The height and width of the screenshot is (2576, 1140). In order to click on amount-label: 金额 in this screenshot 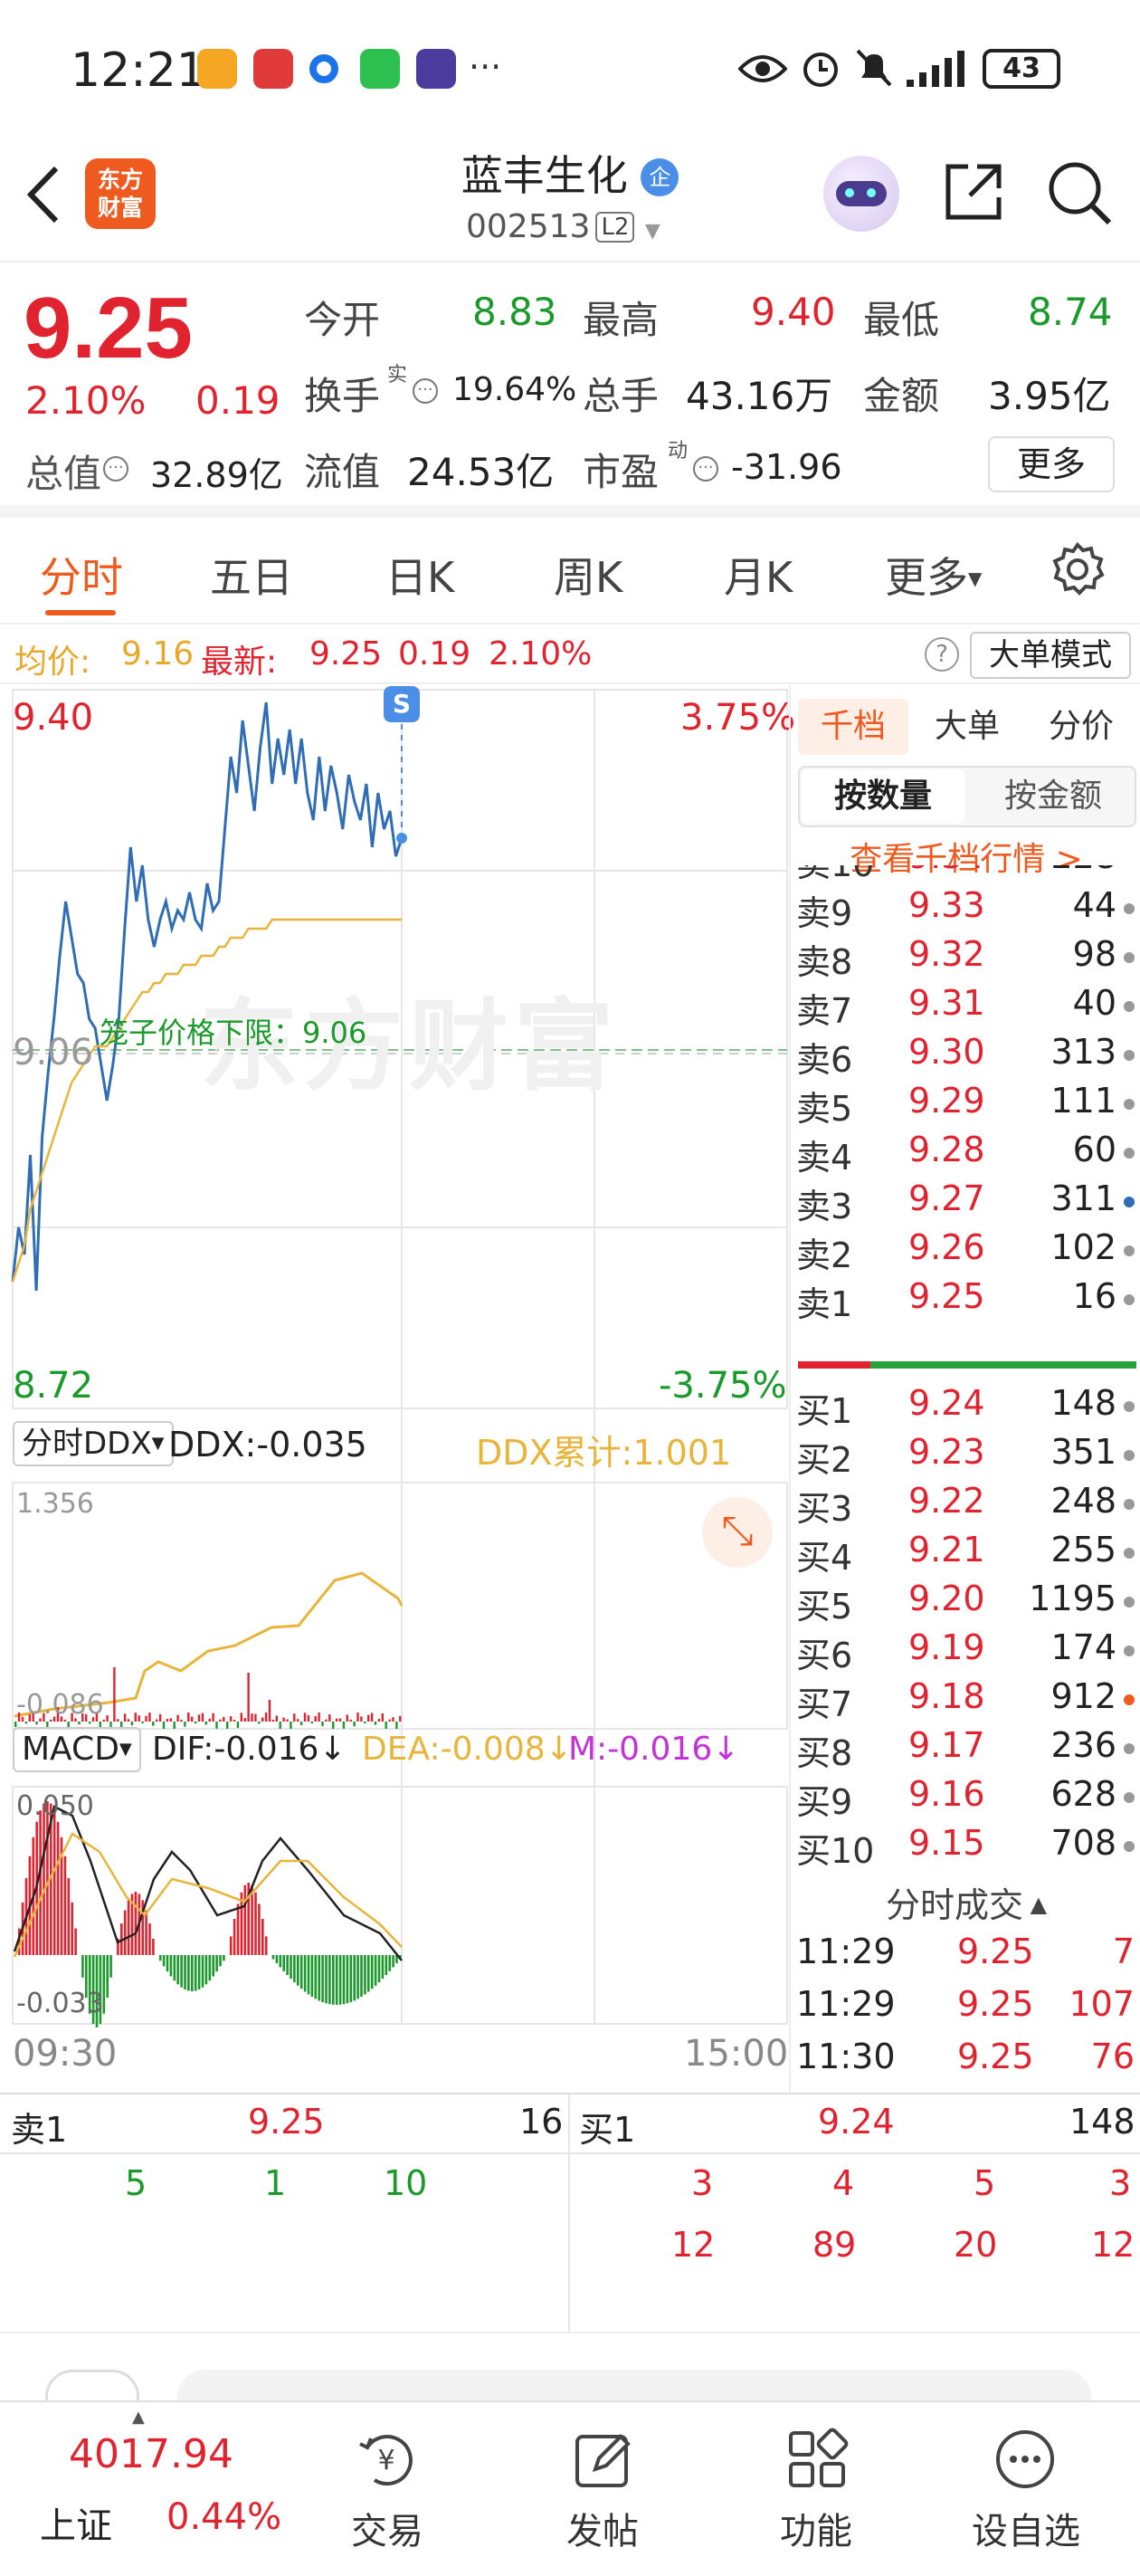, I will do `click(901, 396)`.